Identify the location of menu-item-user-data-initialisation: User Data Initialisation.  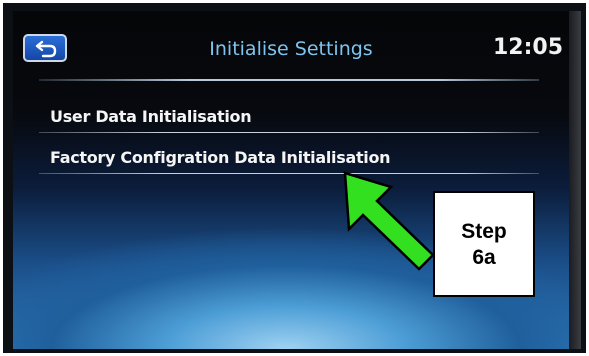
(289, 116).